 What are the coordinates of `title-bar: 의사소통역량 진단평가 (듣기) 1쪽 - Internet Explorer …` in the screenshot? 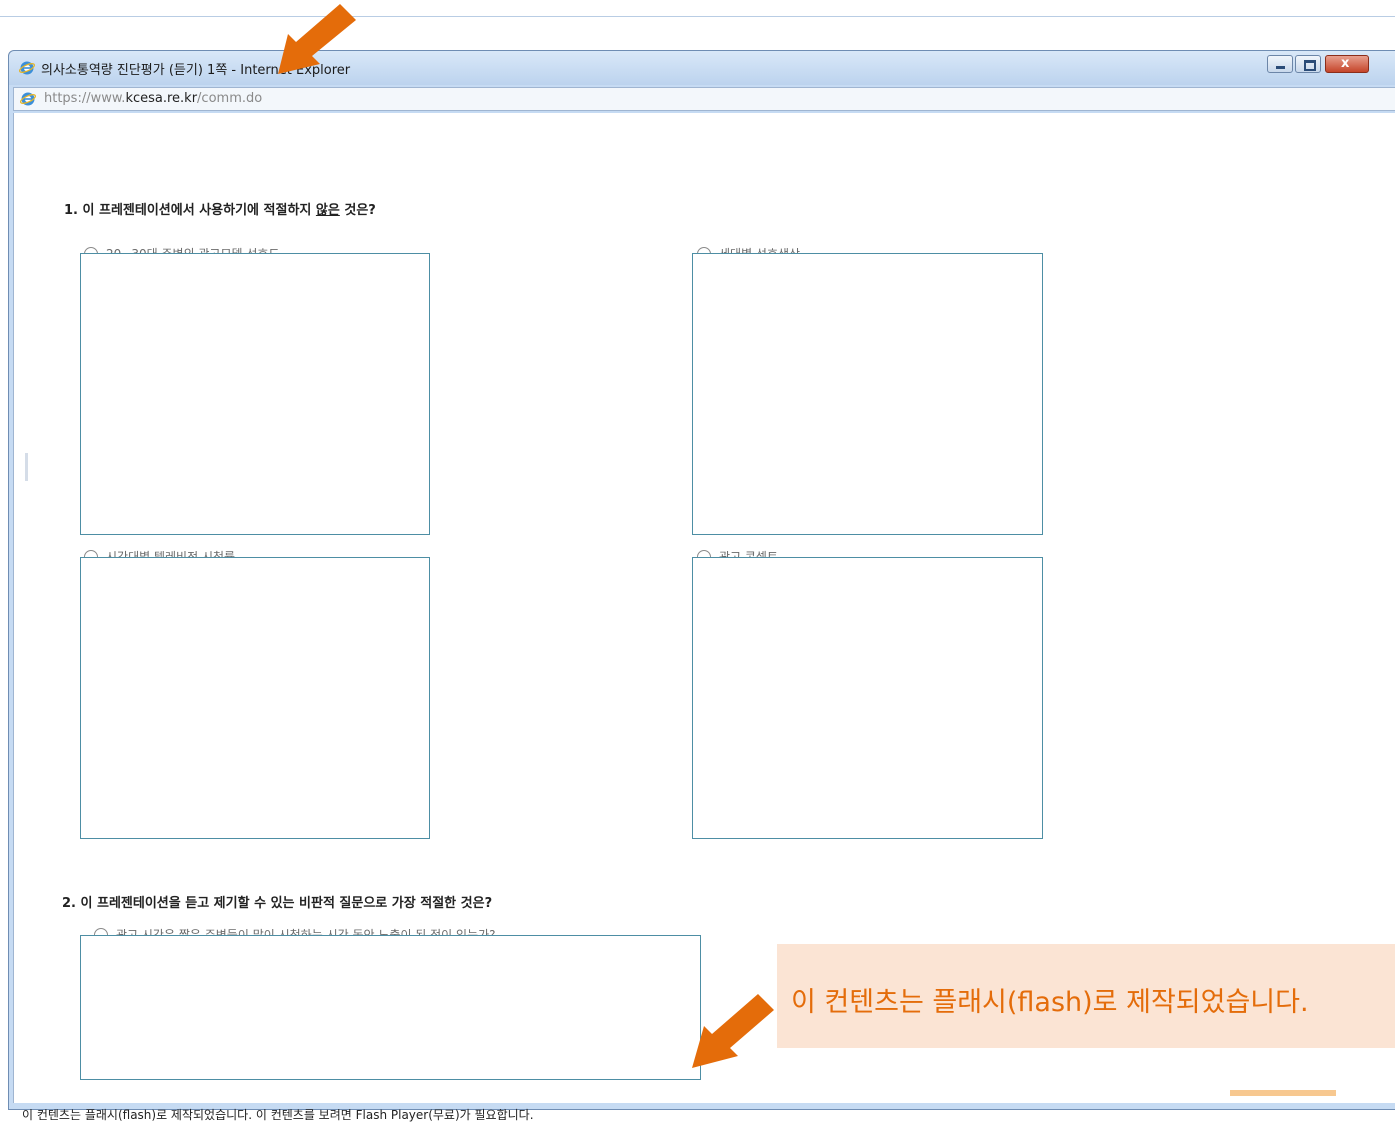 It's located at (702, 68).